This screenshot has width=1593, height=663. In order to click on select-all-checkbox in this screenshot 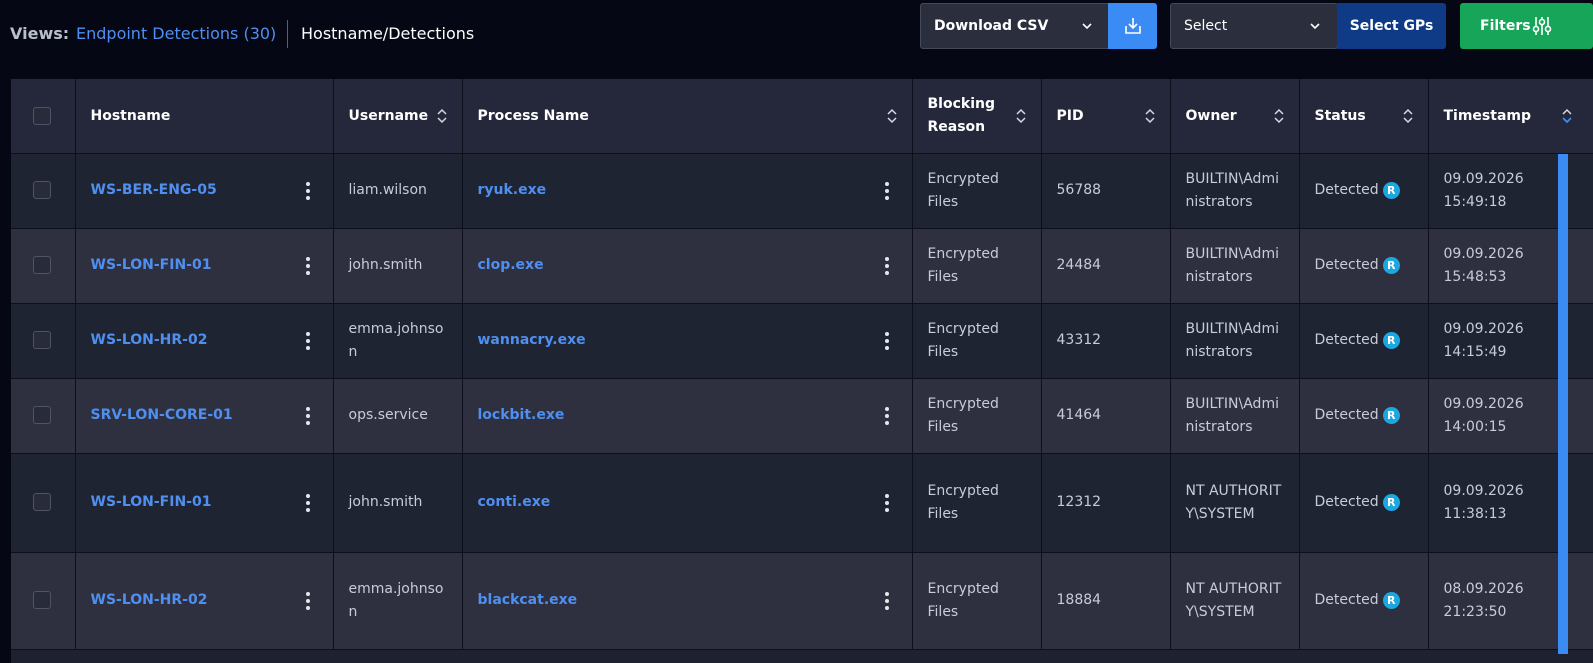, I will do `click(42, 115)`.